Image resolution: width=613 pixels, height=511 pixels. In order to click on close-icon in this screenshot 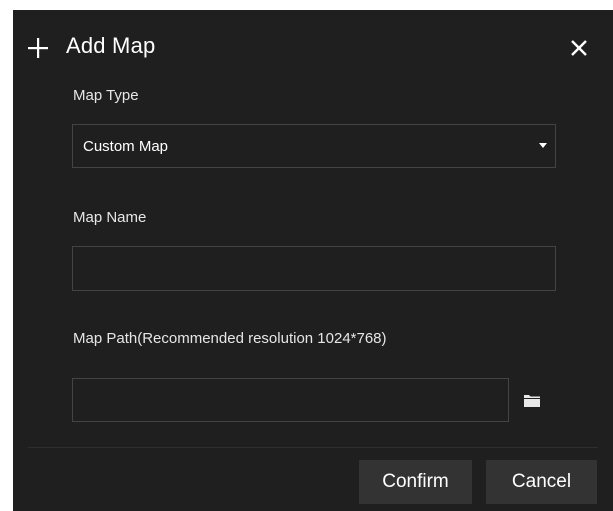, I will do `click(579, 48)`.